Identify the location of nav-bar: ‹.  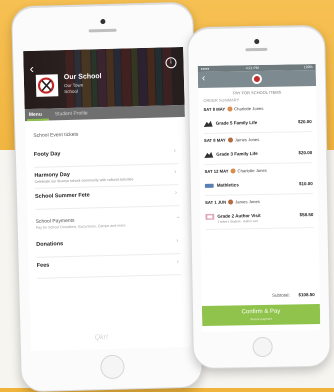
(257, 79).